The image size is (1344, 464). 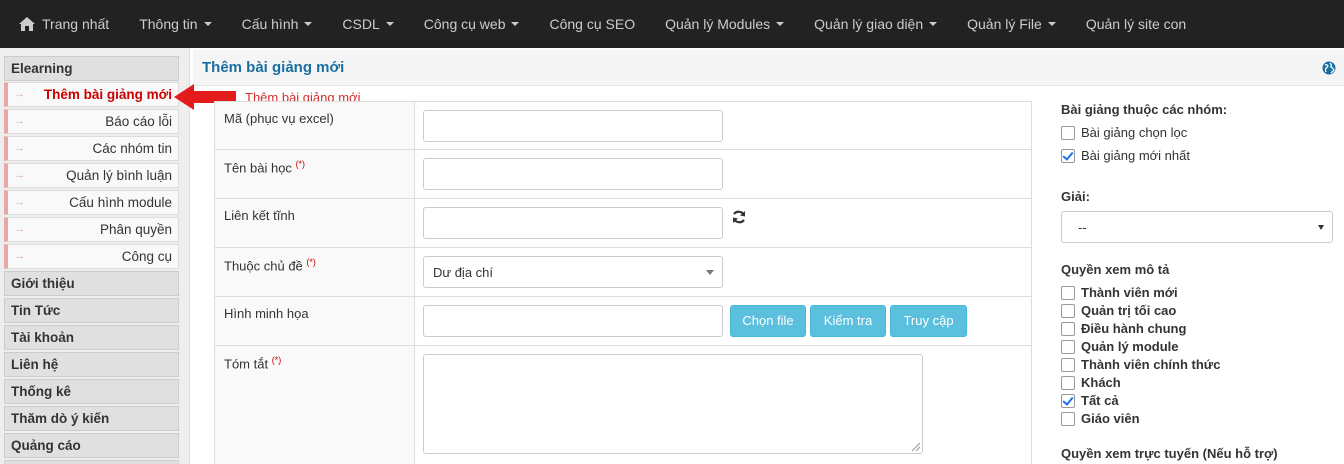 I want to click on access-button: Truy cập, so click(x=928, y=321).